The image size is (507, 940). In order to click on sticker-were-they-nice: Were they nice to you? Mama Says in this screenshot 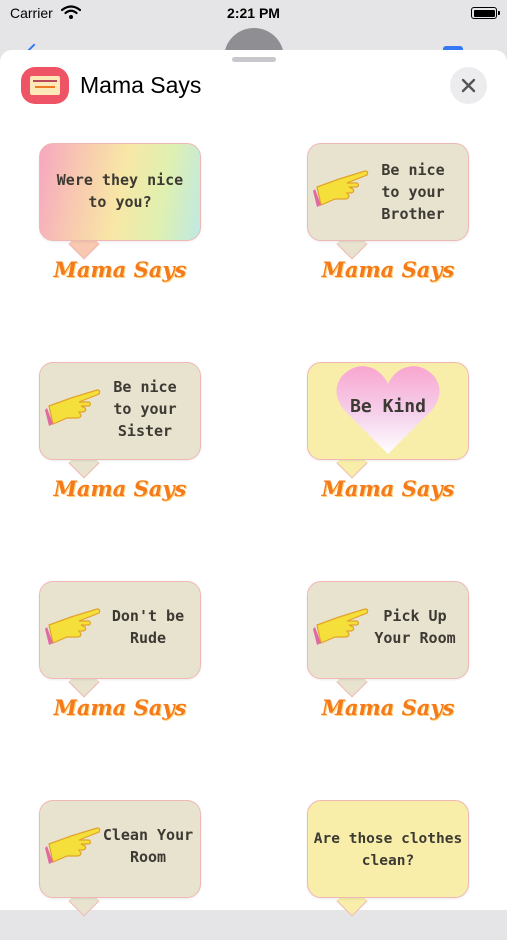, I will do `click(120, 213)`.